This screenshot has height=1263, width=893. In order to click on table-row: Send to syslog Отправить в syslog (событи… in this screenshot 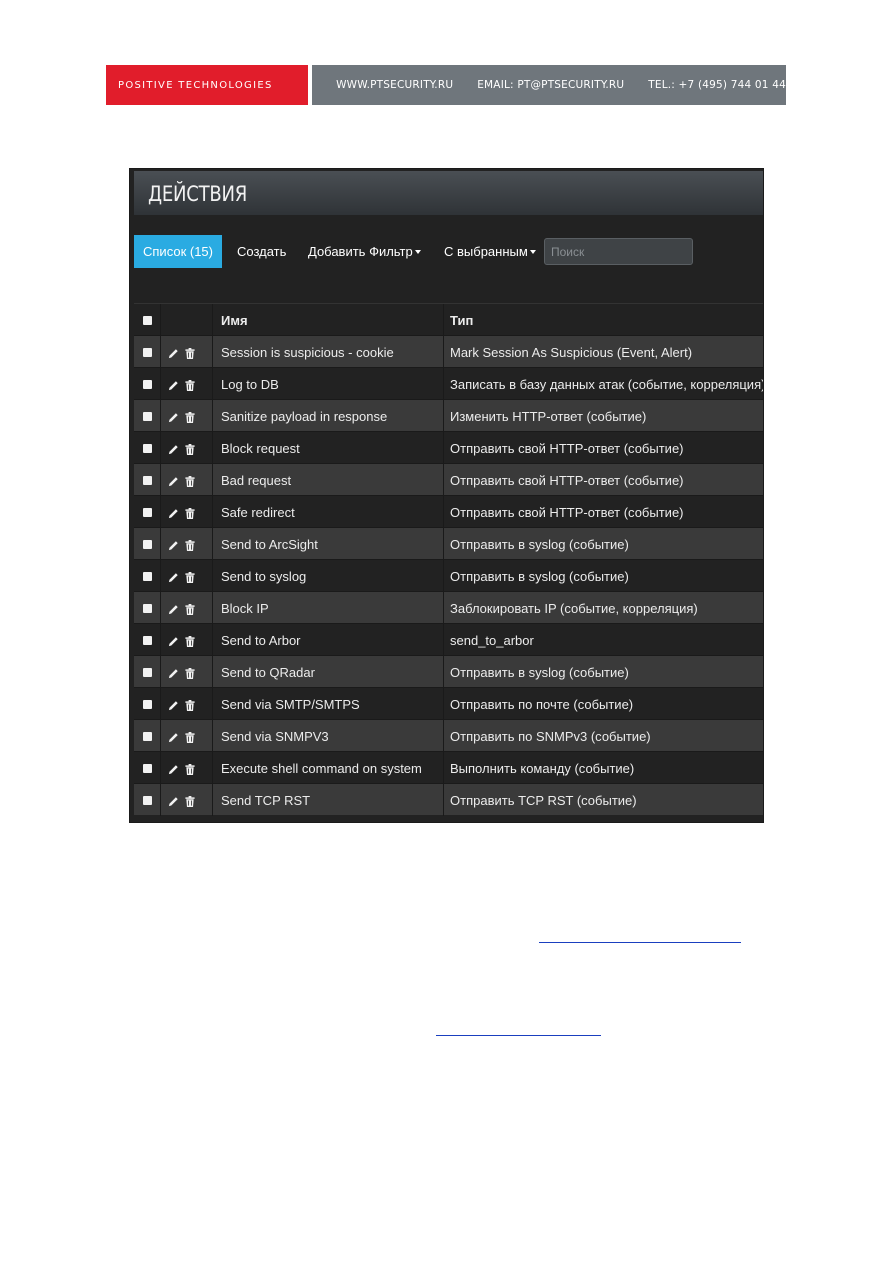, I will do `click(448, 575)`.